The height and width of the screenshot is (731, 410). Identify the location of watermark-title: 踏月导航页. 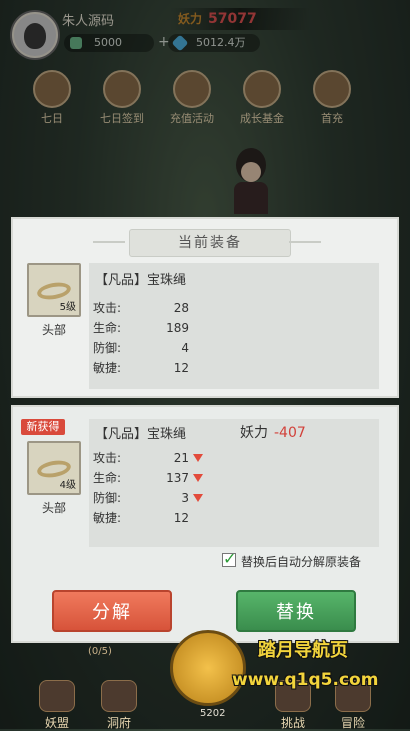
(303, 650).